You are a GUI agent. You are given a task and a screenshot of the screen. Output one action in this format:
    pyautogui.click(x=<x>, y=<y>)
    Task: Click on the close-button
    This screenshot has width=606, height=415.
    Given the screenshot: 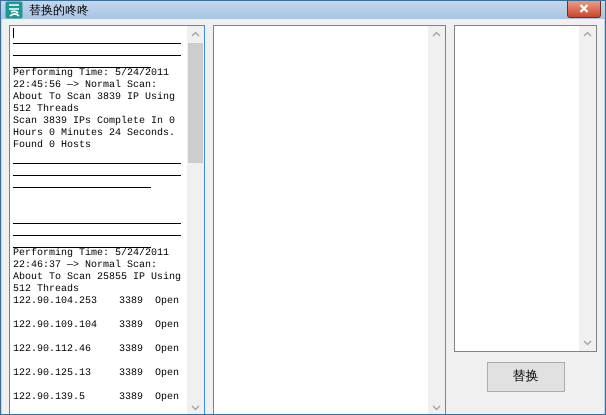 What is the action you would take?
    pyautogui.click(x=584, y=9)
    